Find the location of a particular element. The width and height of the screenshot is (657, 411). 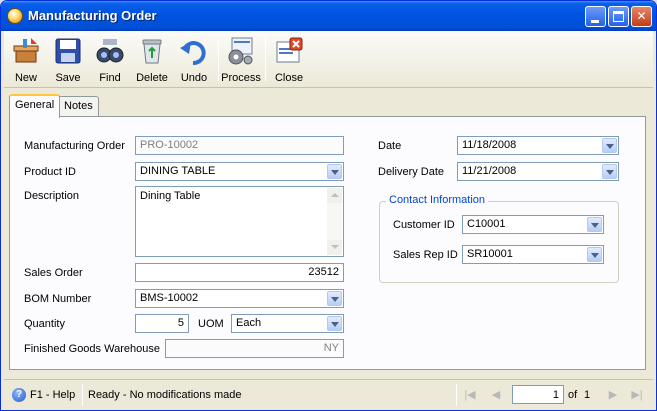

date-label: Date is located at coordinates (390, 146).